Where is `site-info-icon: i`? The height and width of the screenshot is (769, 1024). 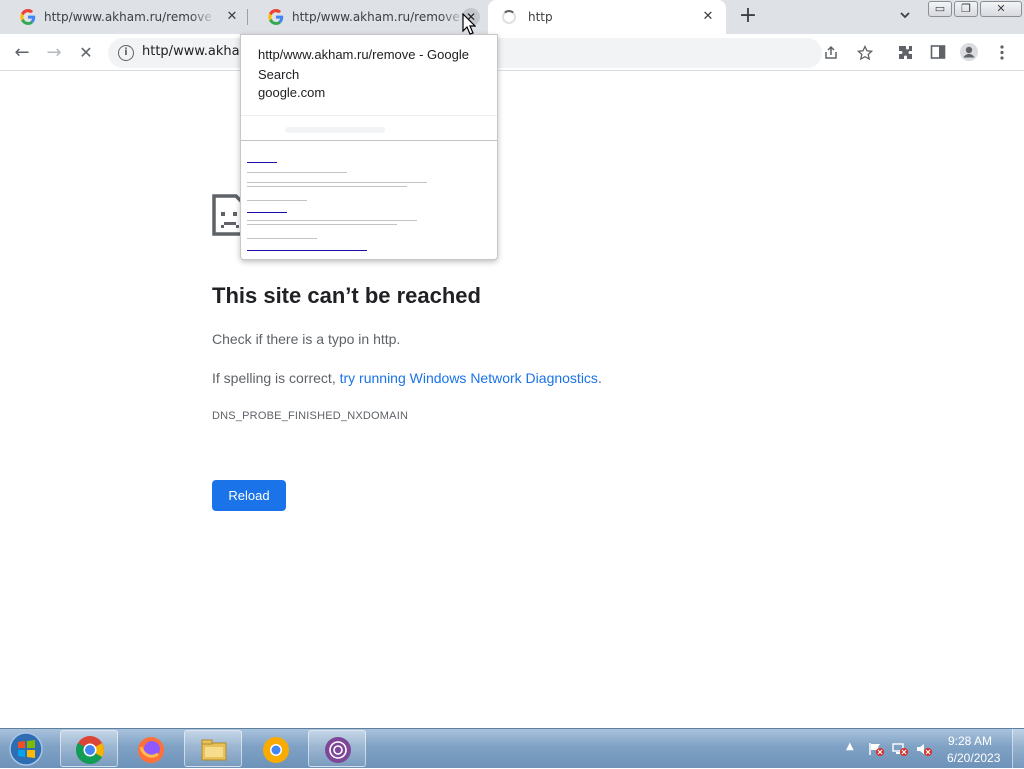
site-info-icon: i is located at coordinates (126, 53).